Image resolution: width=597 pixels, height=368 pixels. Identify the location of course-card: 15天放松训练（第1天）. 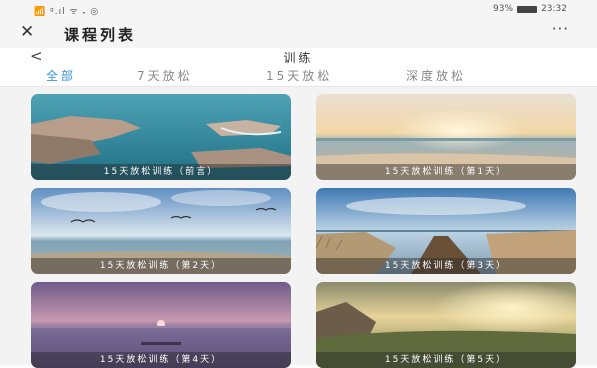
(446, 137).